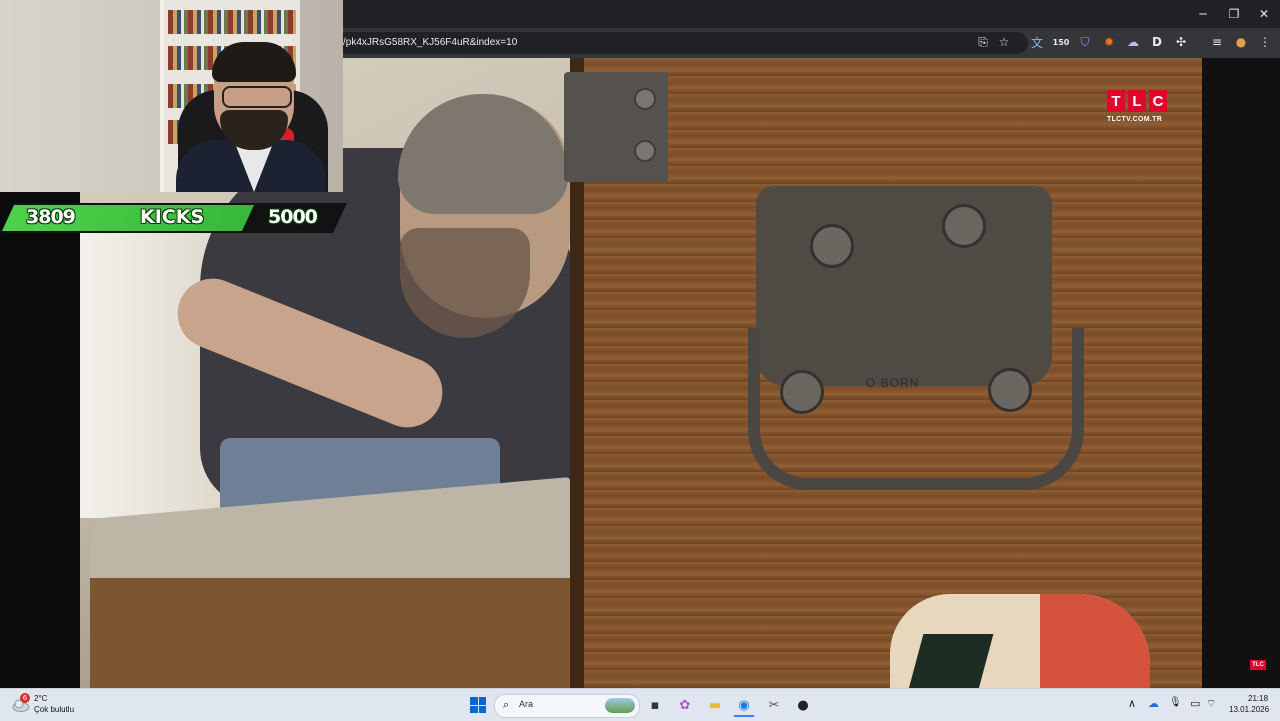 The height and width of the screenshot is (721, 1280). I want to click on fox-extension-icon: ✹, so click(1109, 42).